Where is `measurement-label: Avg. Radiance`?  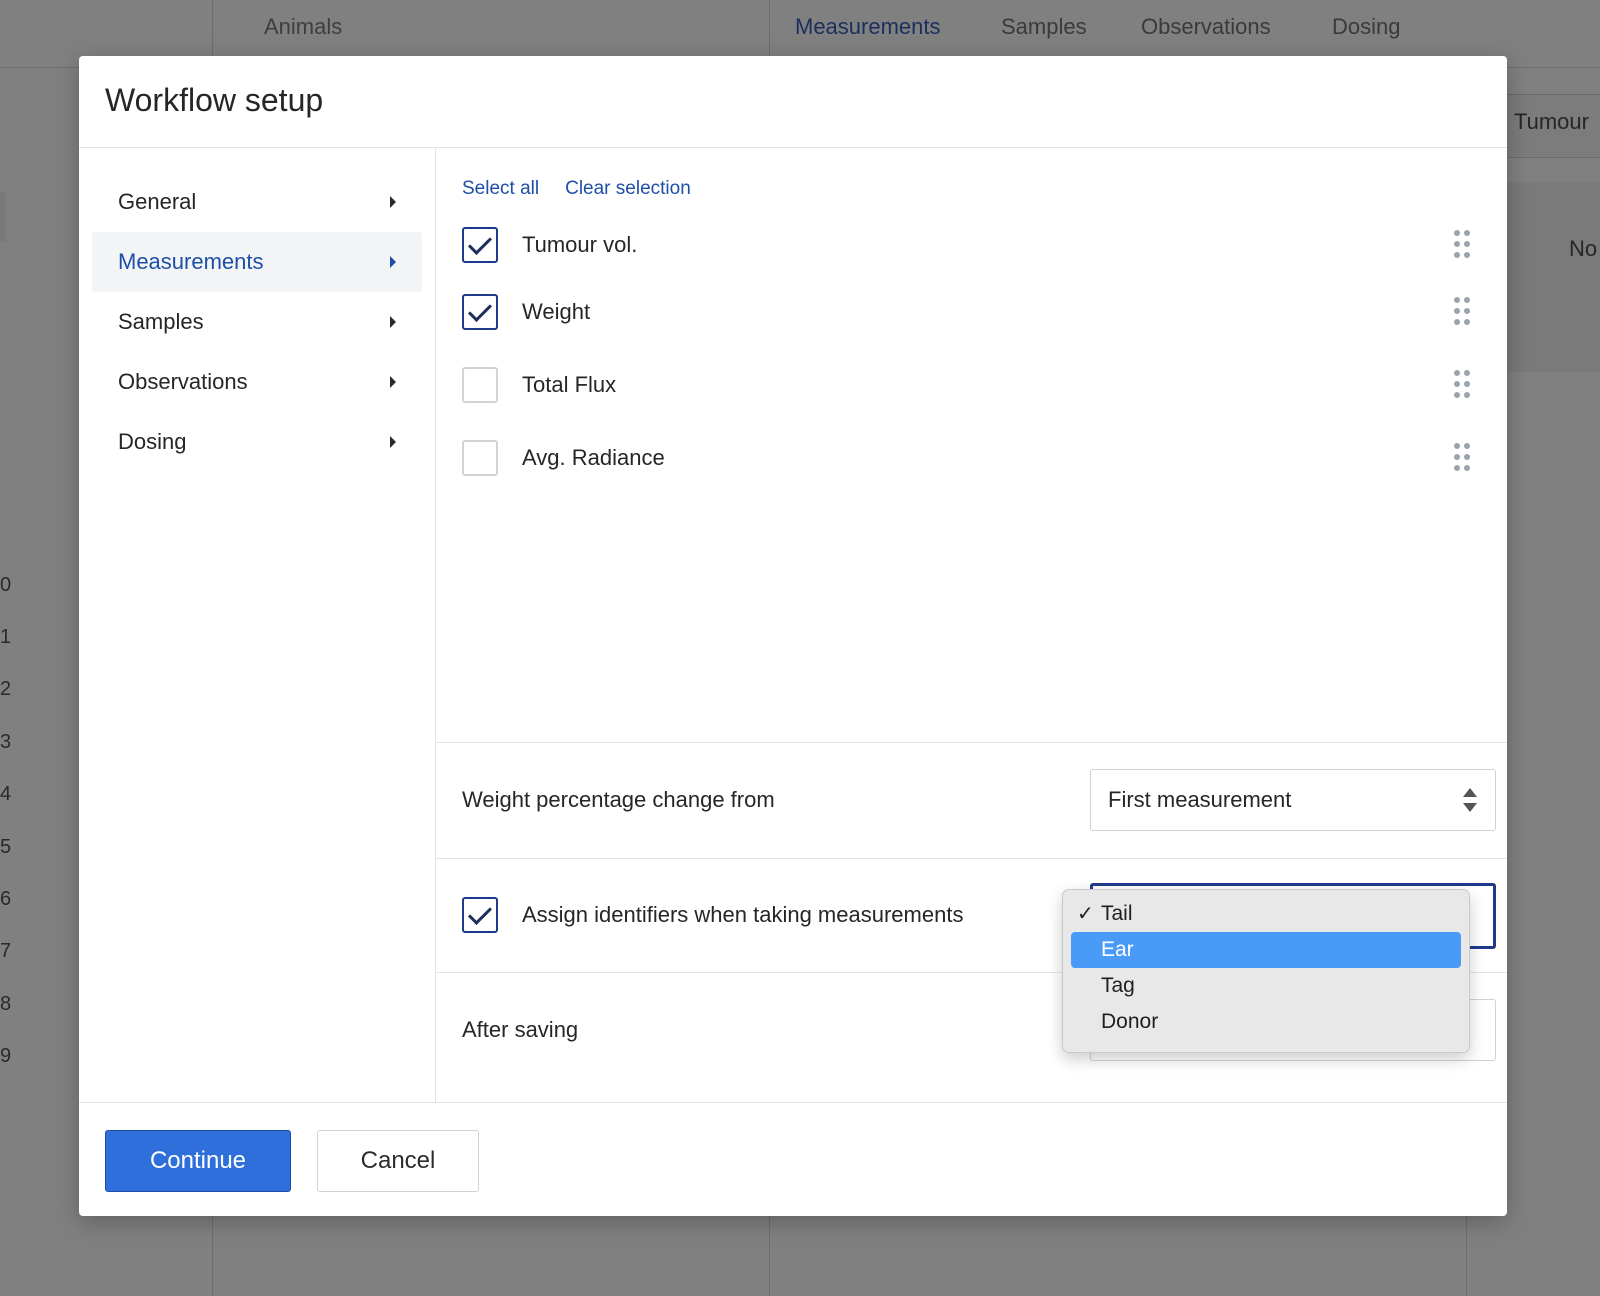
measurement-label: Avg. Radiance is located at coordinates (593, 457).